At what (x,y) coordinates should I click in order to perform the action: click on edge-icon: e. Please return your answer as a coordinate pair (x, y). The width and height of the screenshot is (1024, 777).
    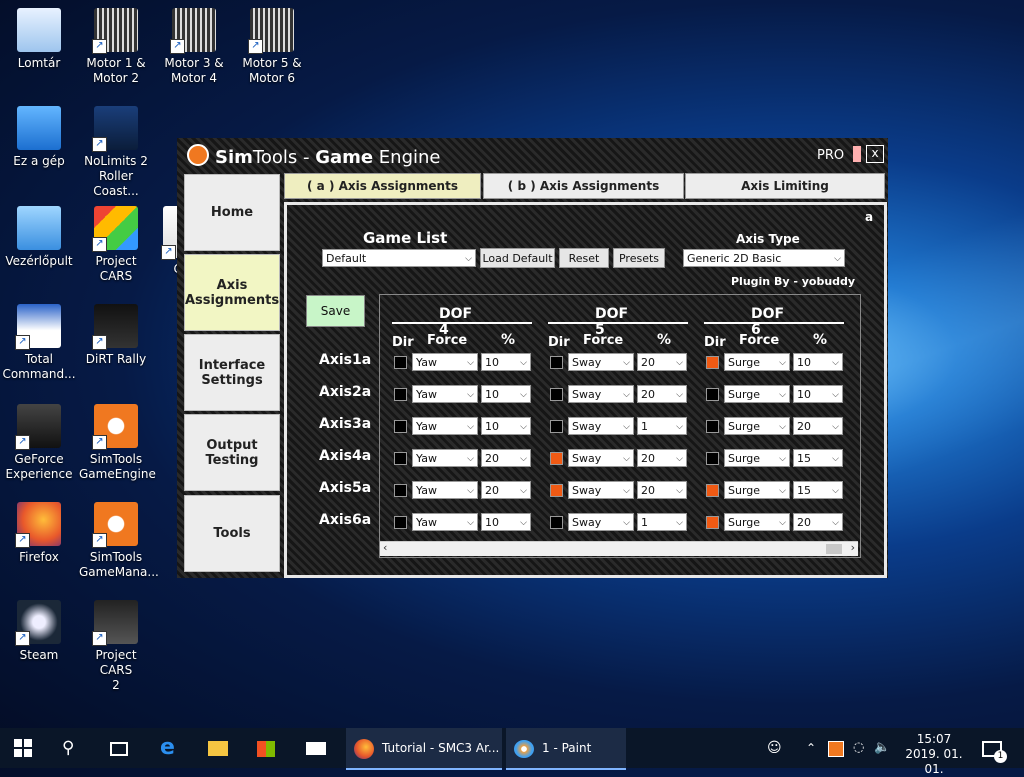
    Looking at the image, I should click on (172, 748).